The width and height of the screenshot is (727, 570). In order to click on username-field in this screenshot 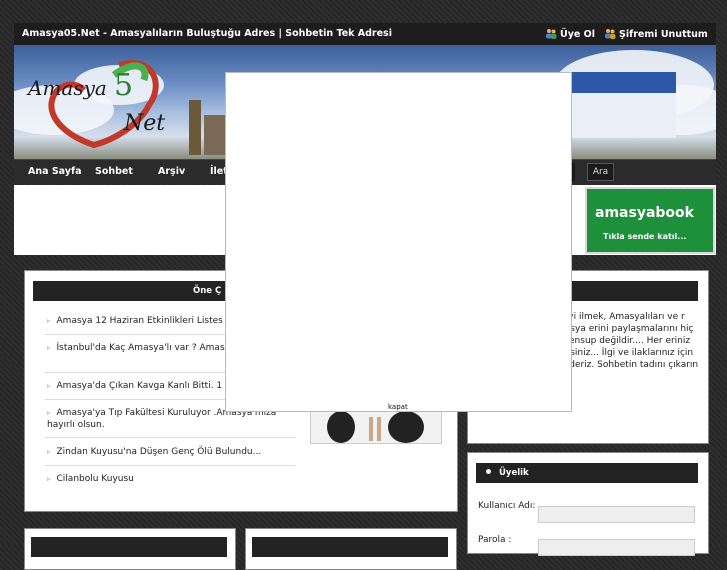, I will do `click(616, 514)`.